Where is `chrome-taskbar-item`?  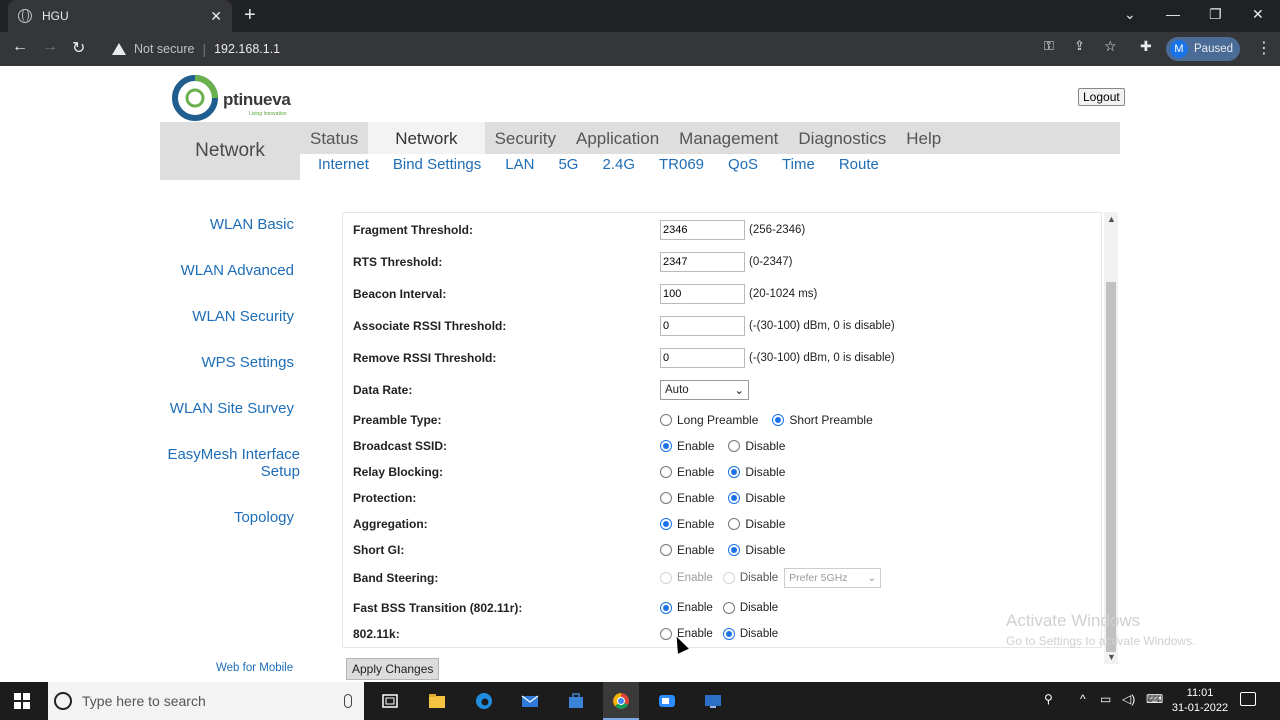
chrome-taskbar-item is located at coordinates (621, 701).